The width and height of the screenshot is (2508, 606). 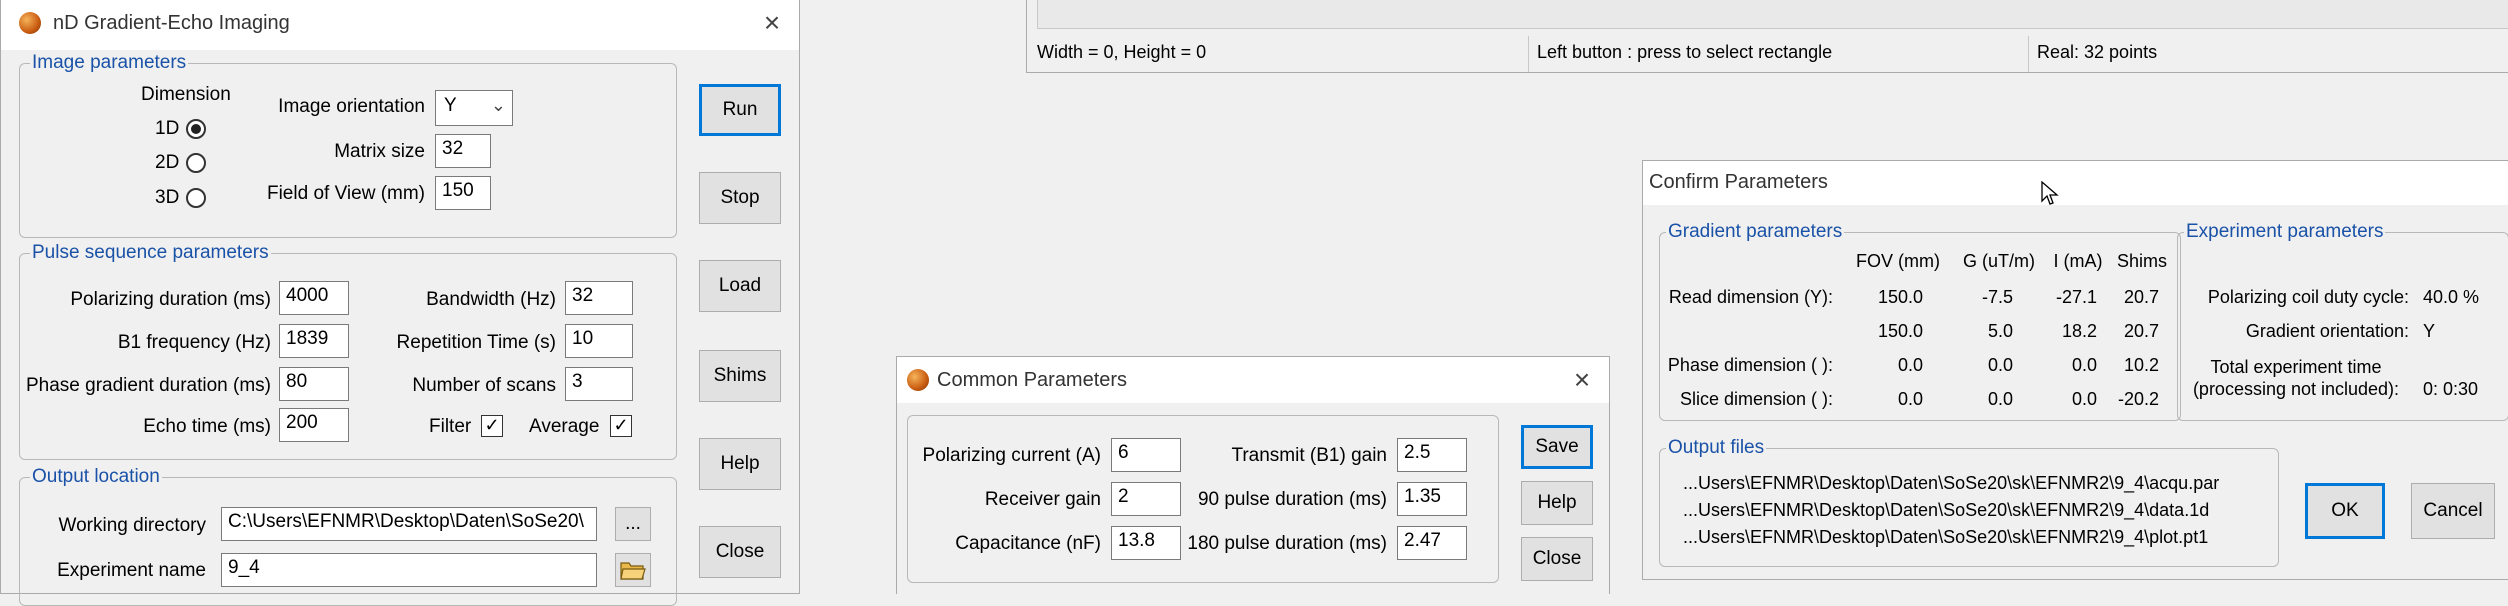 I want to click on cell-value: 5.0, so click(x=2000, y=331).